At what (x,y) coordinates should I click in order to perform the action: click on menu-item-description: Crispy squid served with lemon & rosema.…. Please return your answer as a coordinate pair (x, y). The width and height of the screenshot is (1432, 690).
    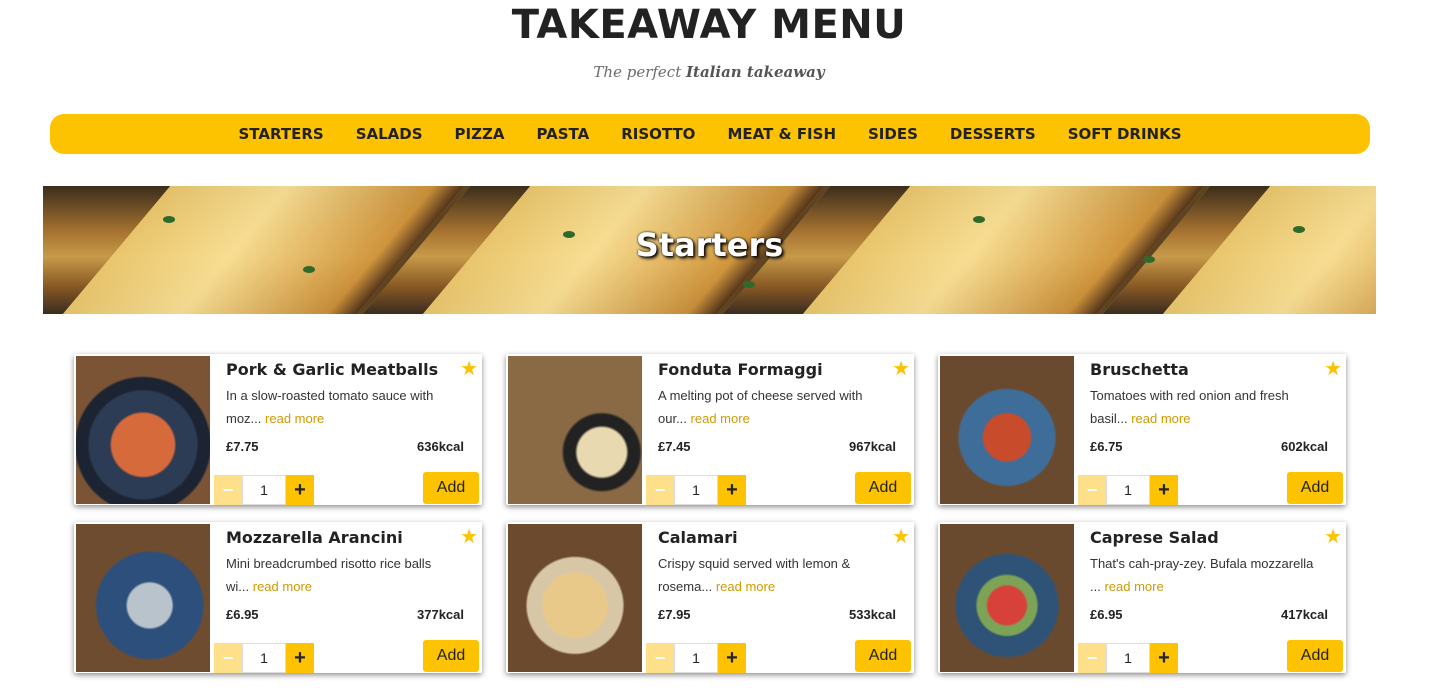
    Looking at the image, I should click on (773, 575).